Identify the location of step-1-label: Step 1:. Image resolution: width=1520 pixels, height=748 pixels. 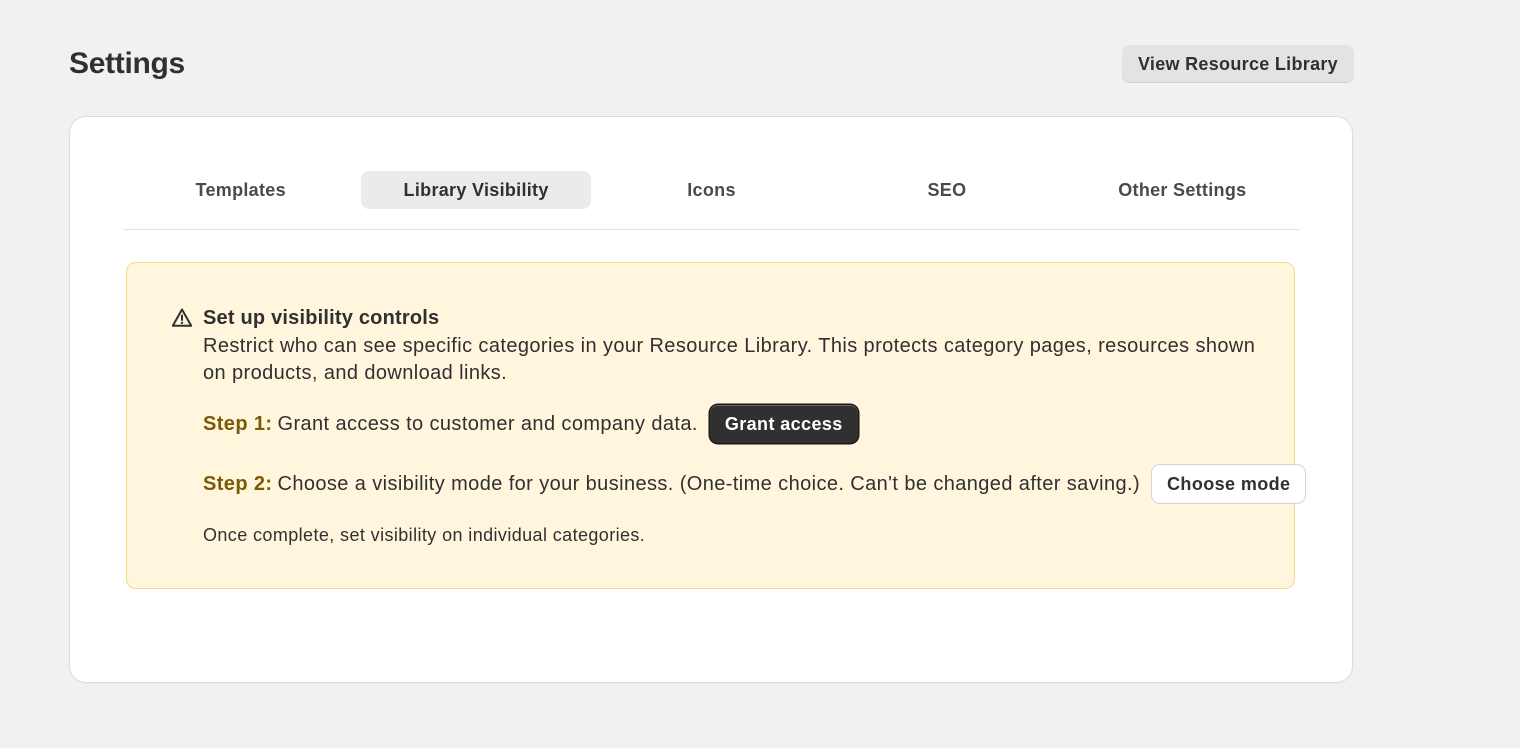
(238, 423).